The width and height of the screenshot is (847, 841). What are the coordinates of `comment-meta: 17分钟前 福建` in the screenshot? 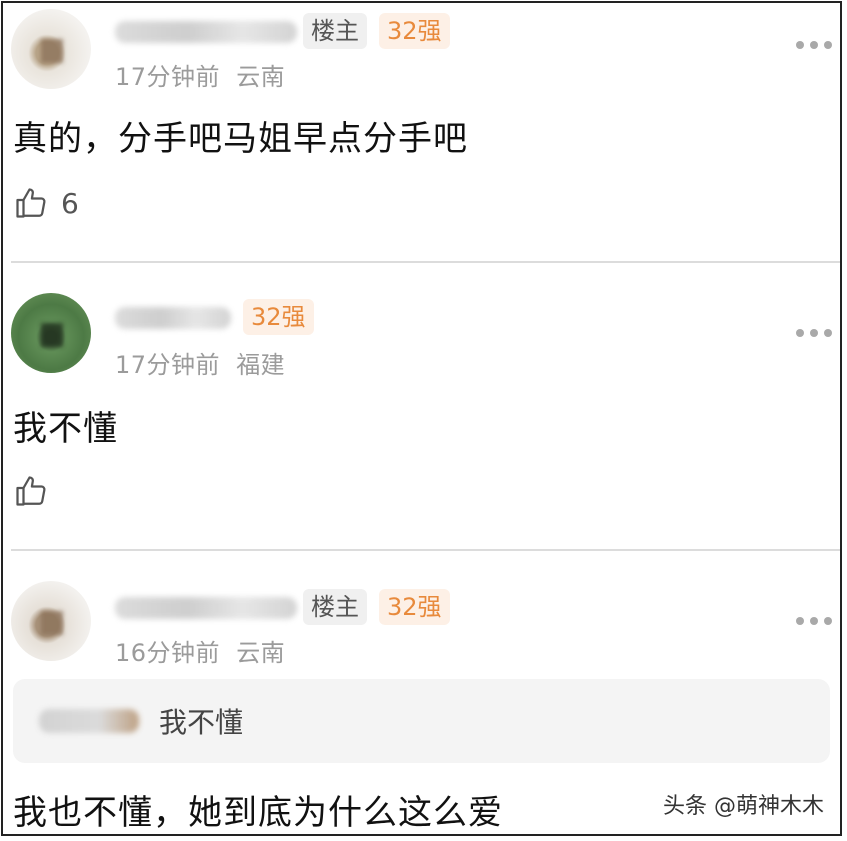 It's located at (200, 362).